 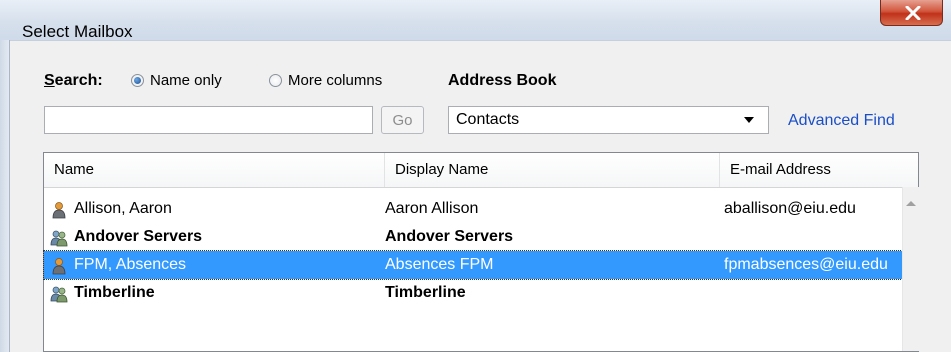 What do you see at coordinates (475, 20) in the screenshot?
I see `title-bar: Select Mailbox` at bounding box center [475, 20].